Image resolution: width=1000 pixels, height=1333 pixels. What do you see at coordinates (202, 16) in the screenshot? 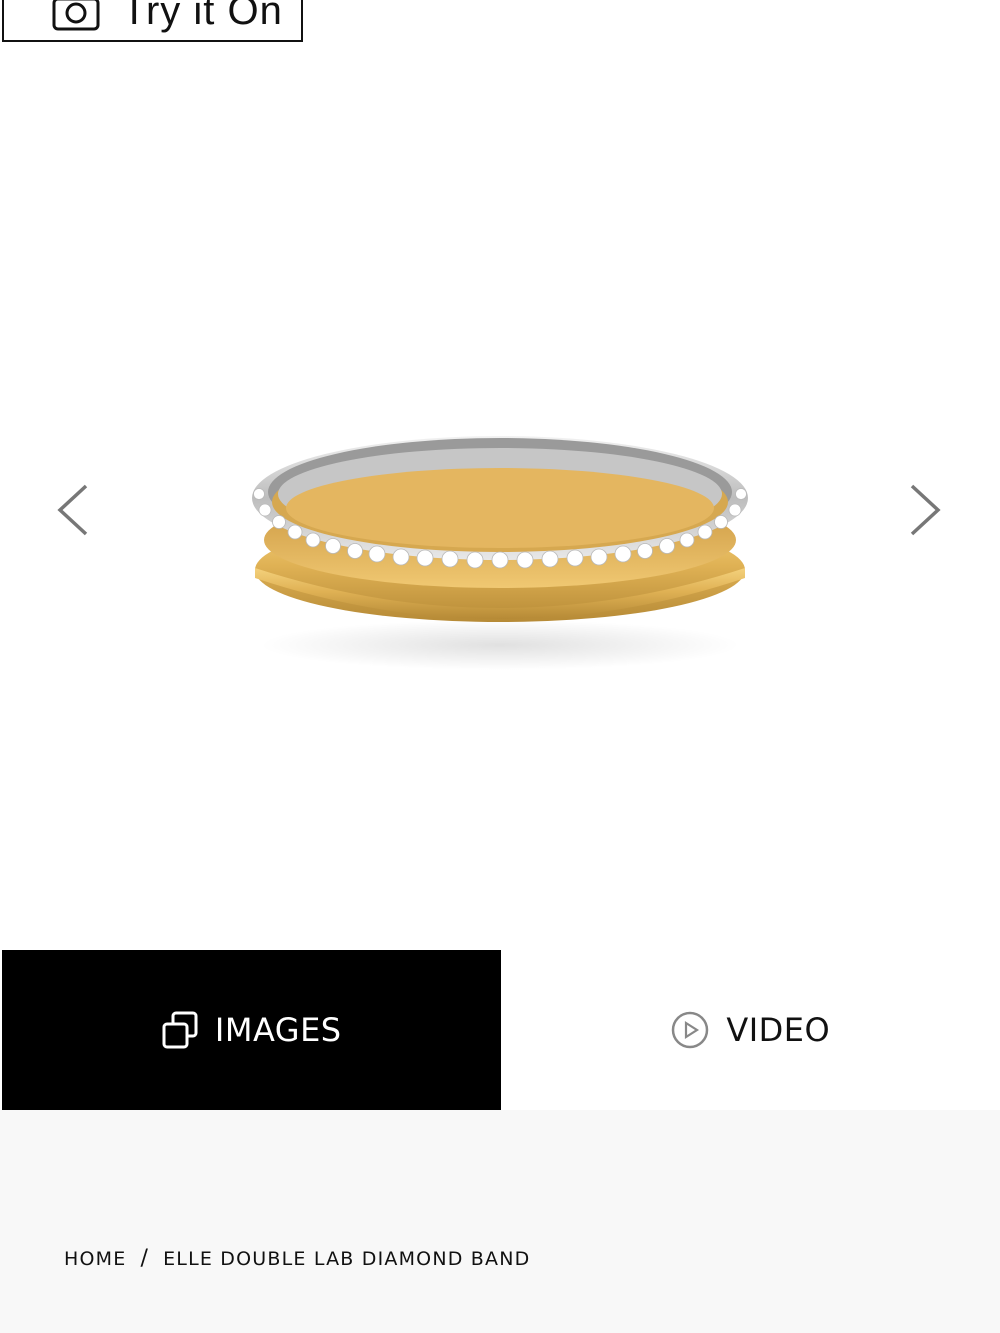
I see `try-it-on-label: Try it On` at bounding box center [202, 16].